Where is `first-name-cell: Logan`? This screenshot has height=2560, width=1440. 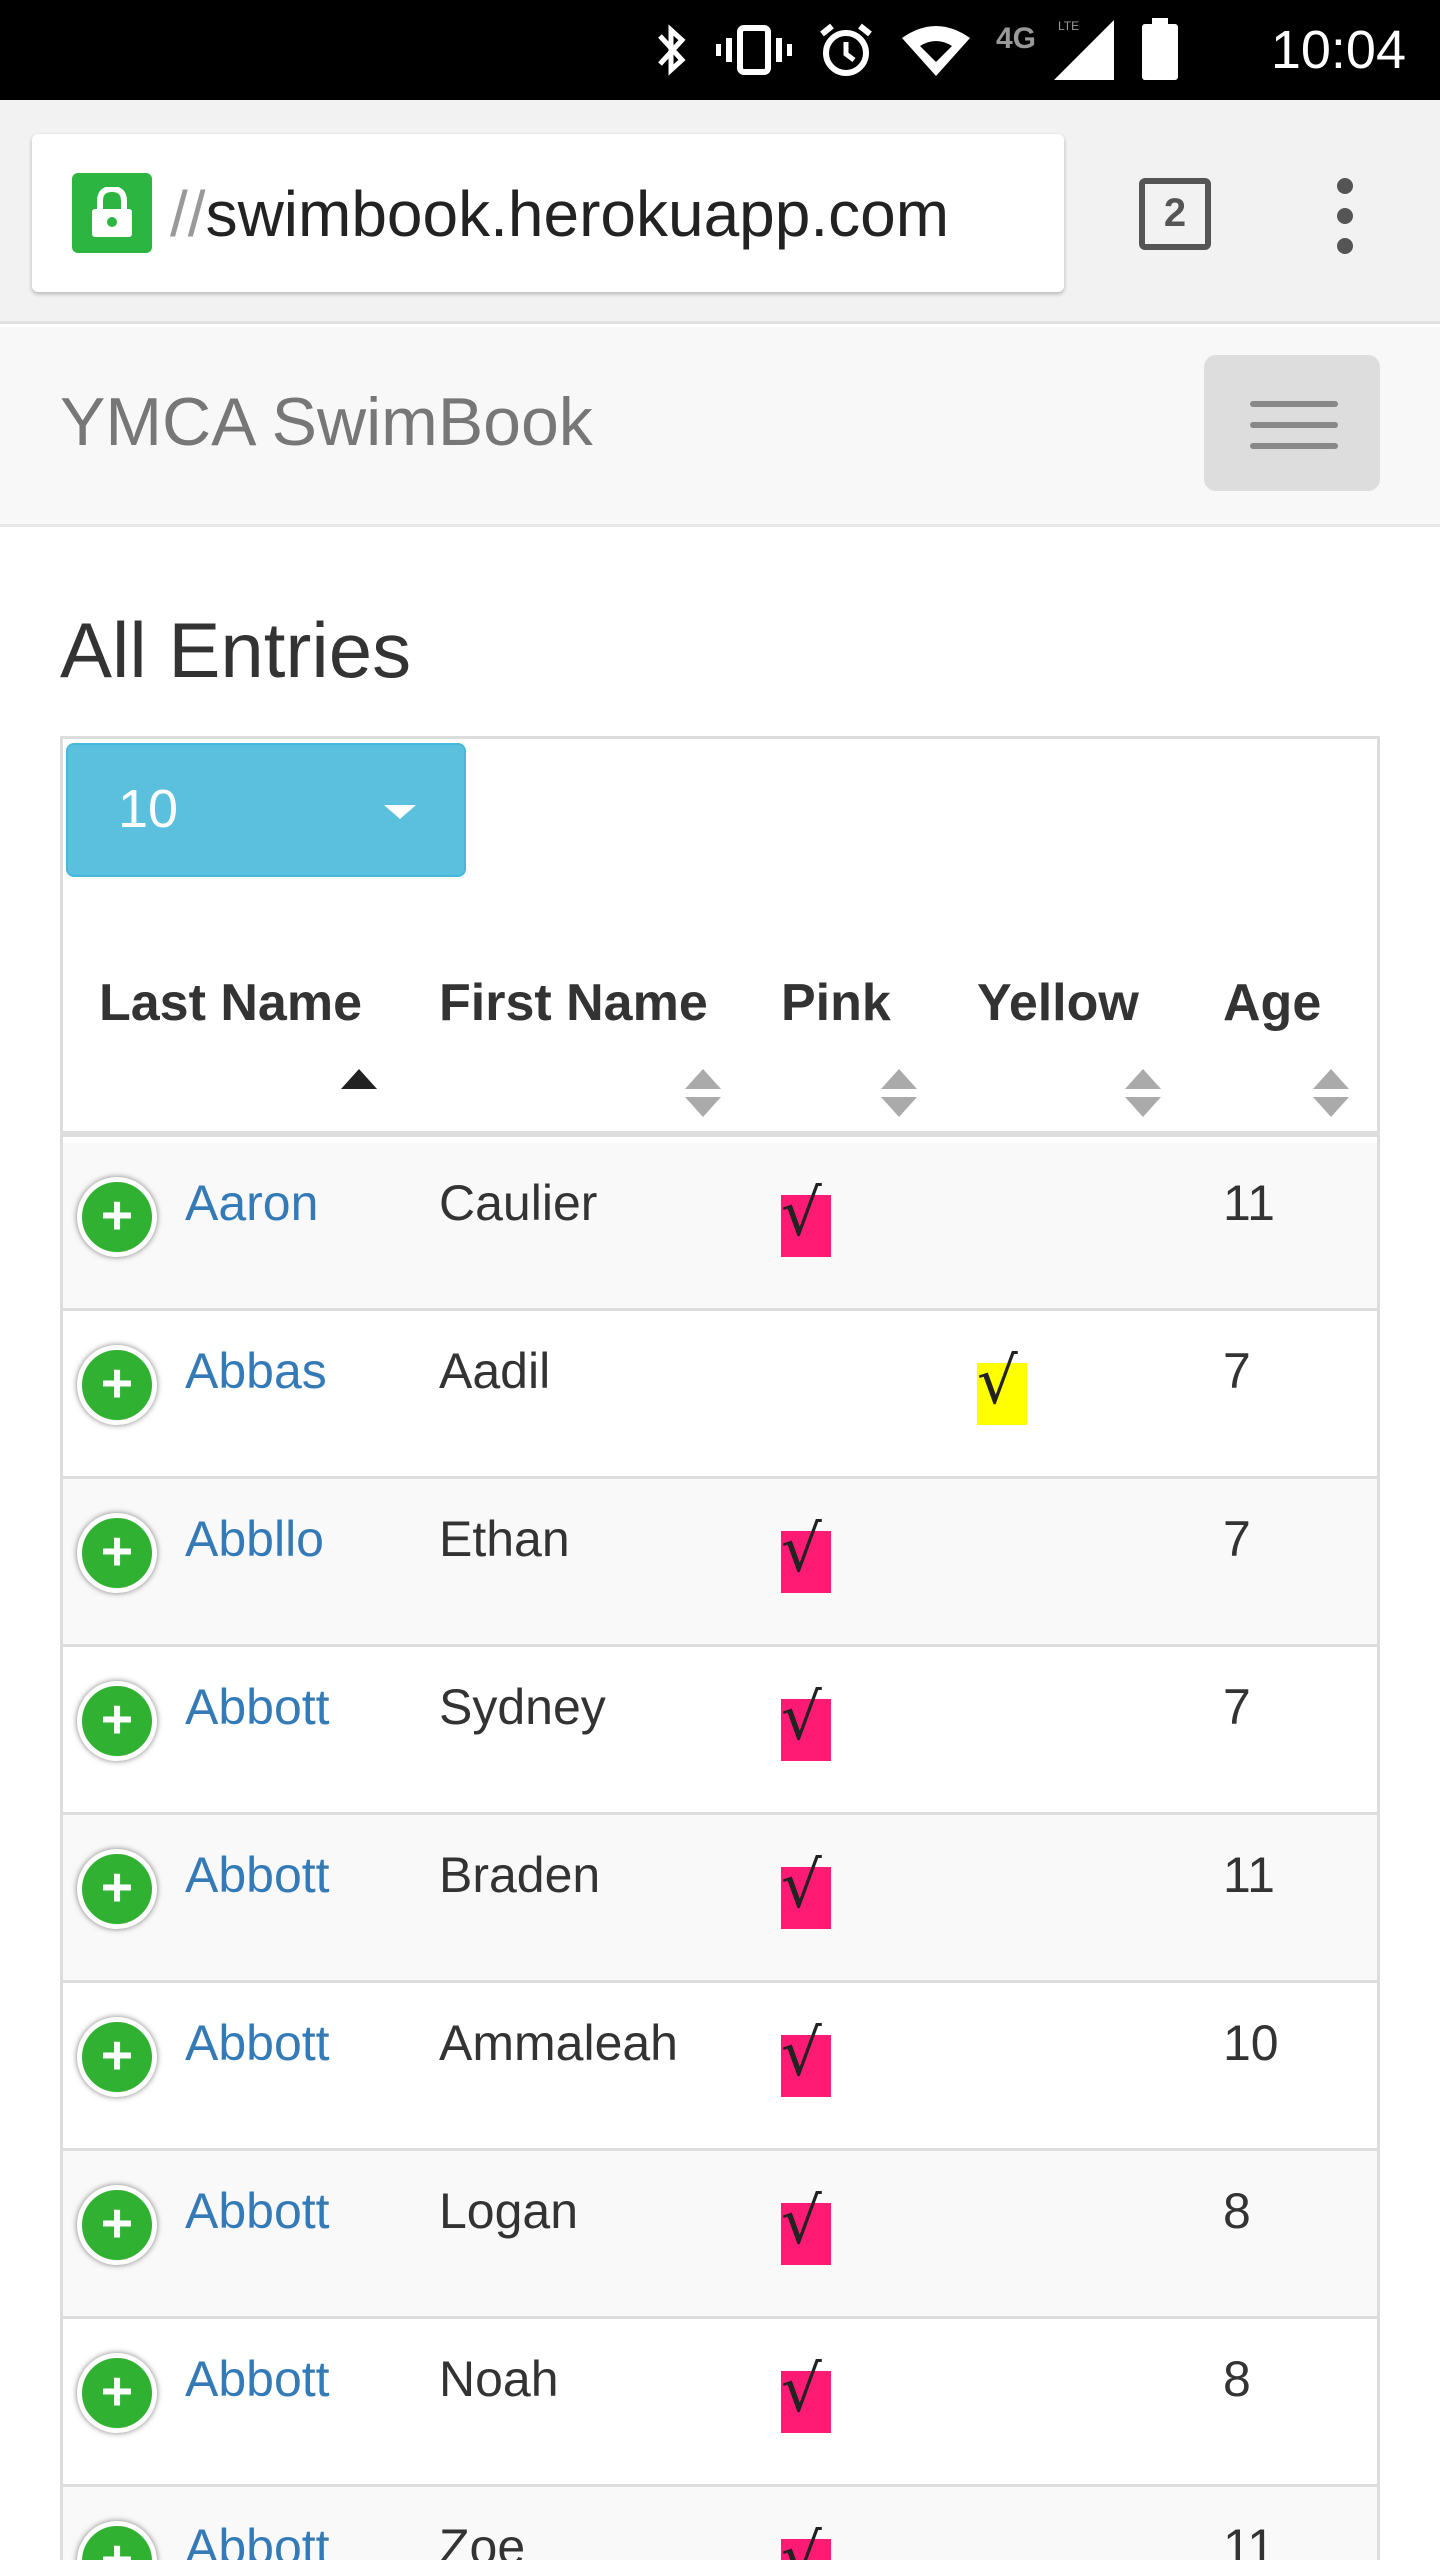 first-name-cell: Logan is located at coordinates (509, 2211).